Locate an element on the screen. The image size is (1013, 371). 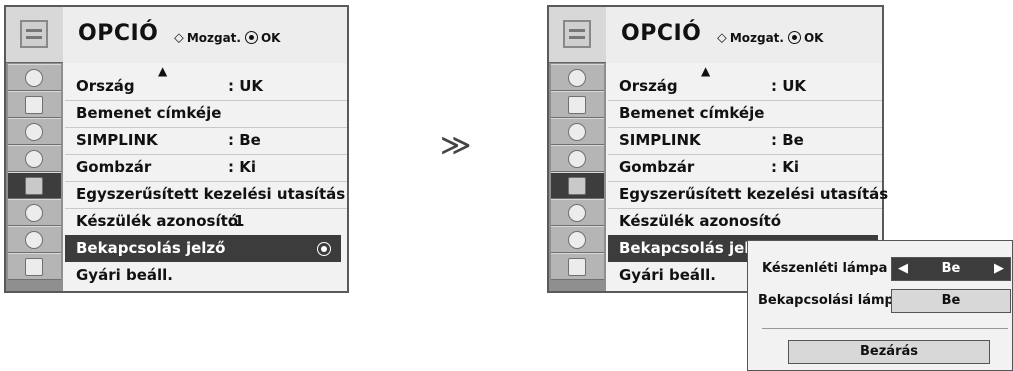
power-lamp-value: Be is located at coordinates (951, 300).